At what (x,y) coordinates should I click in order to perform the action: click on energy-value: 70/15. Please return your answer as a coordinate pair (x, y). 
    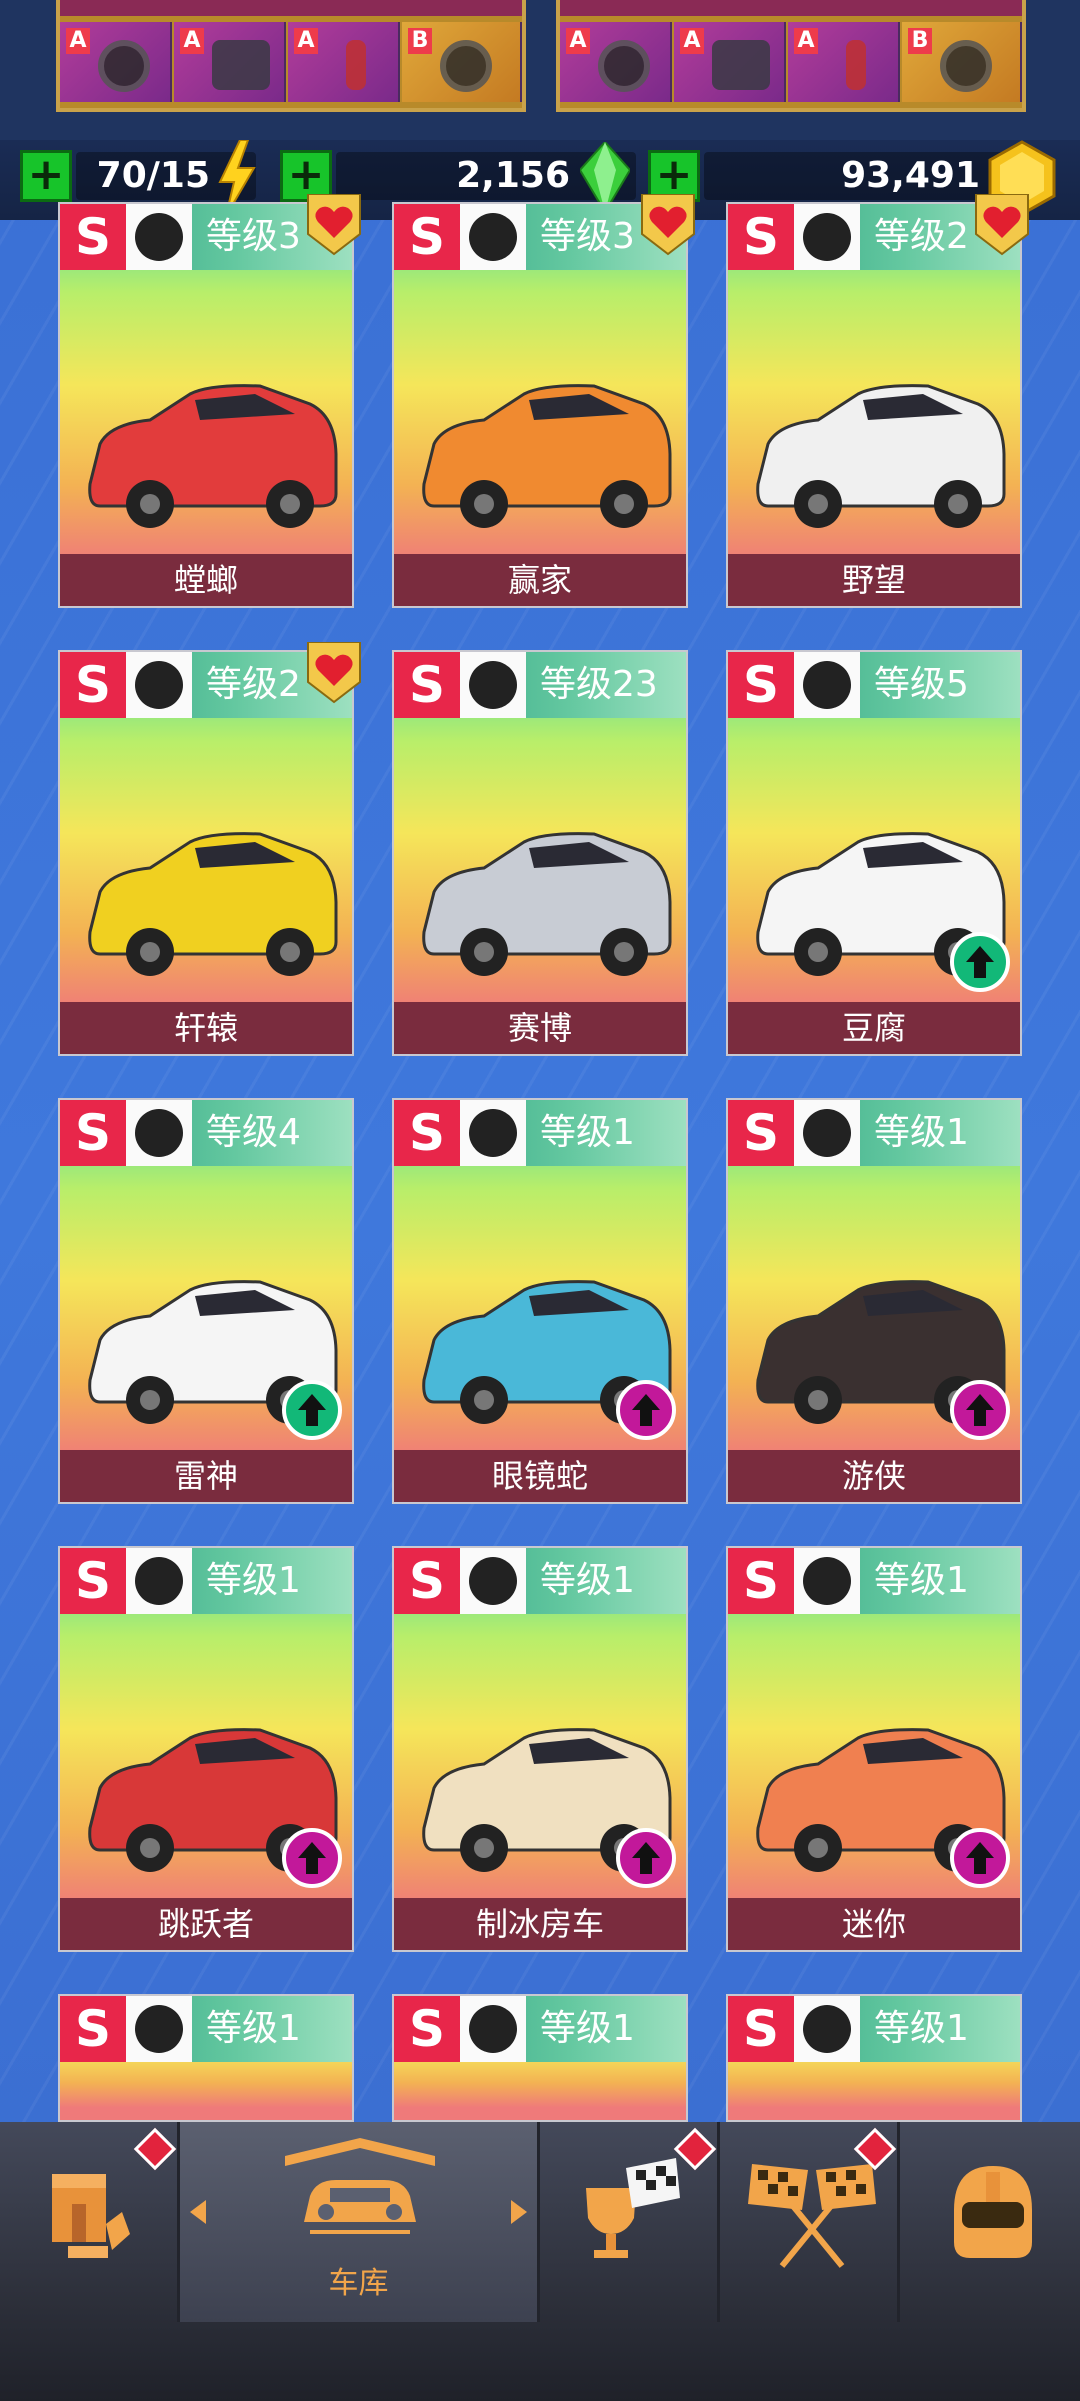
    Looking at the image, I should click on (153, 175).